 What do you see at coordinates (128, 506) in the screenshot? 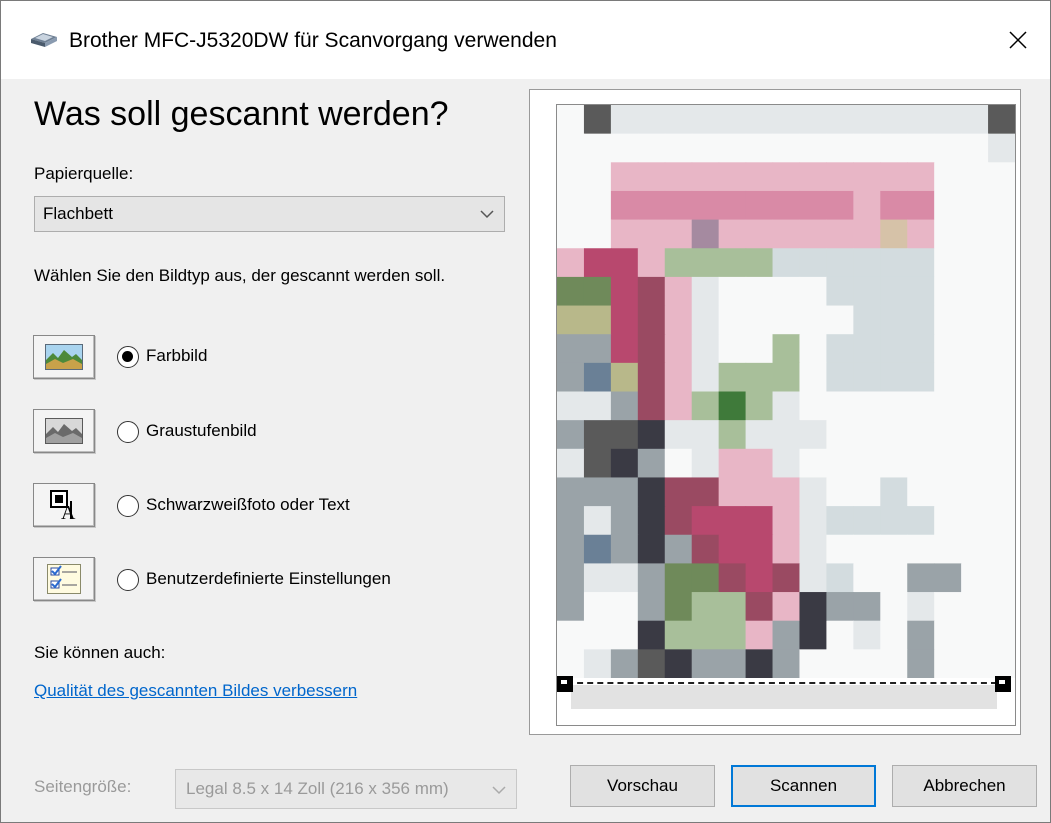
I see `black-white-text-radio` at bounding box center [128, 506].